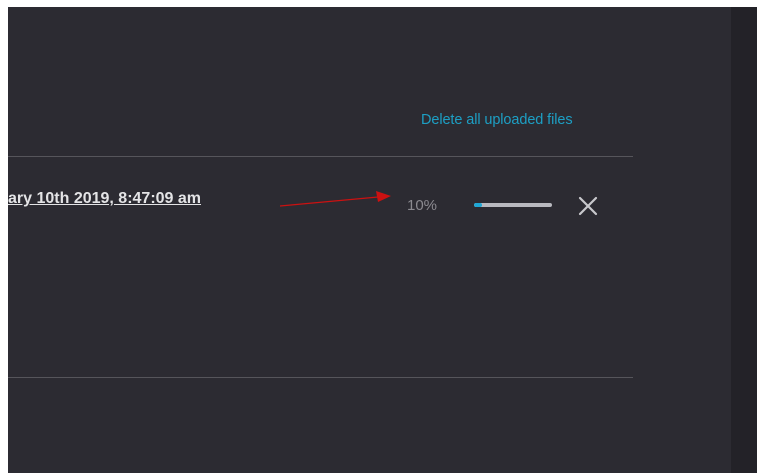 The width and height of the screenshot is (757, 473). Describe the element at coordinates (320, 156) in the screenshot. I see `divider-top` at that location.